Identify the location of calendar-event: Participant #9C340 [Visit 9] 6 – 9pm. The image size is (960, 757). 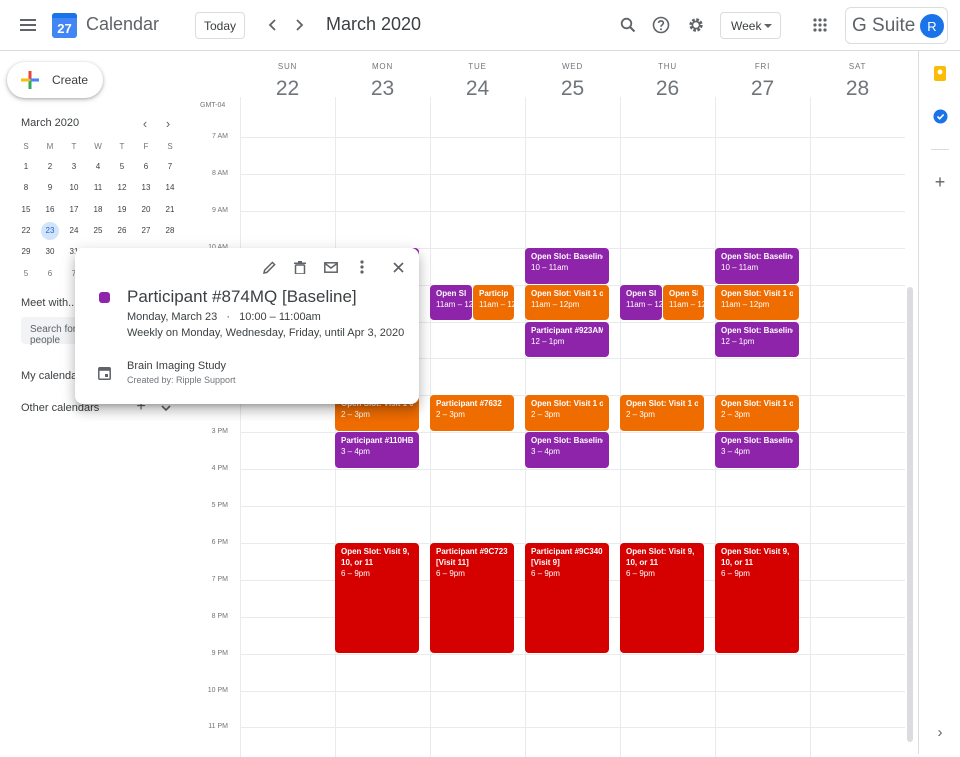
(567, 597).